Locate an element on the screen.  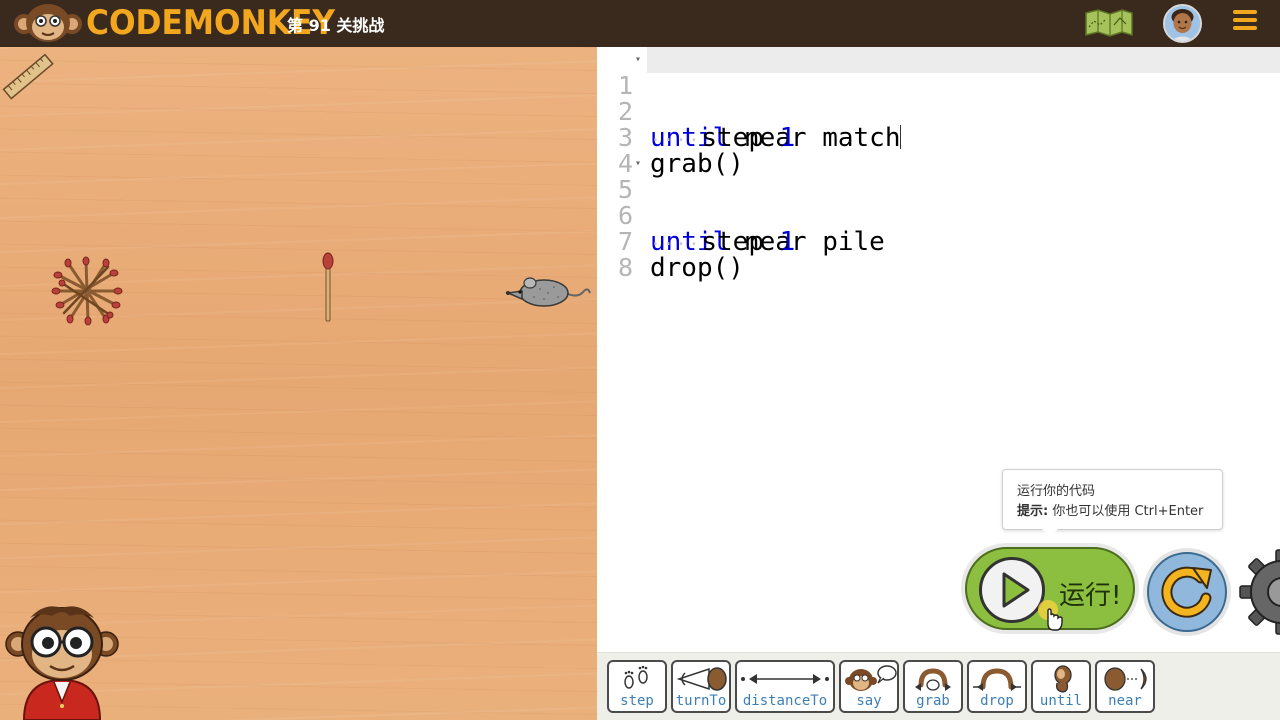
drop-hand-icon is located at coordinates (997, 679).